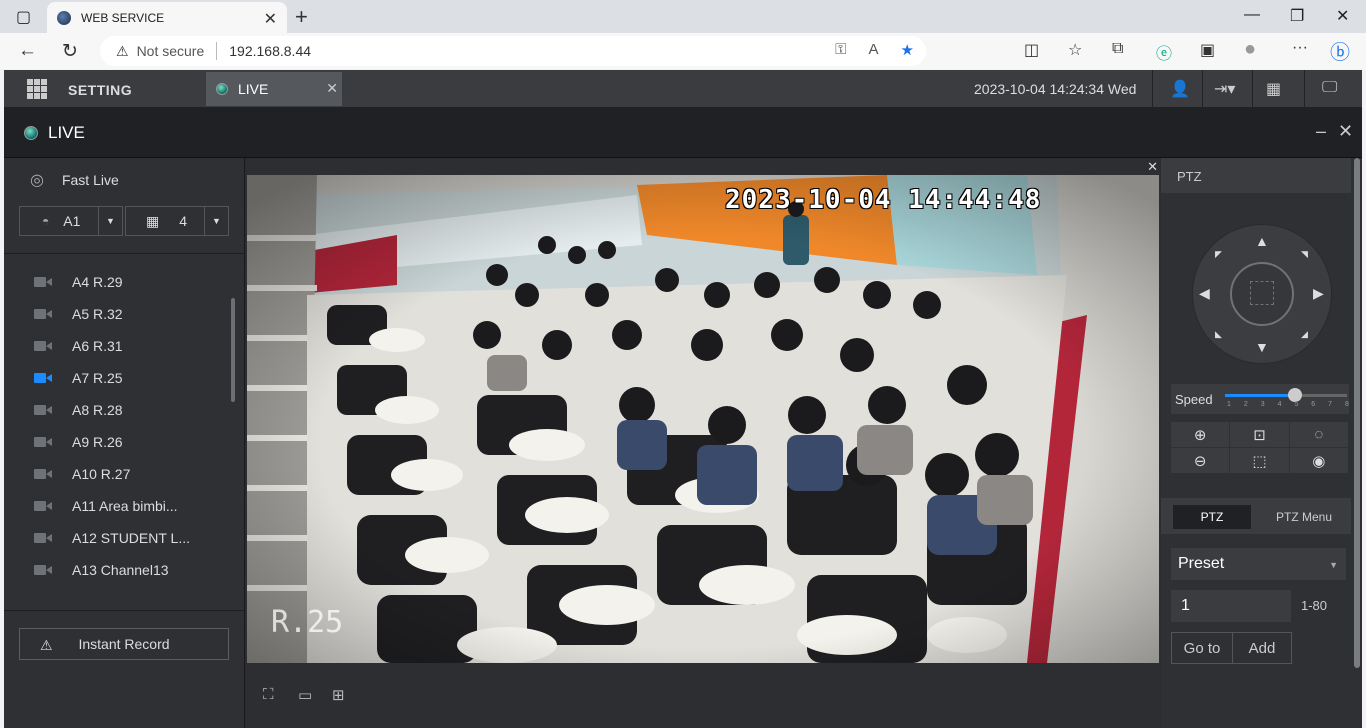 The width and height of the screenshot is (1366, 728). What do you see at coordinates (177, 221) in the screenshot?
I see `split-select: ▦ 4 ▼` at bounding box center [177, 221].